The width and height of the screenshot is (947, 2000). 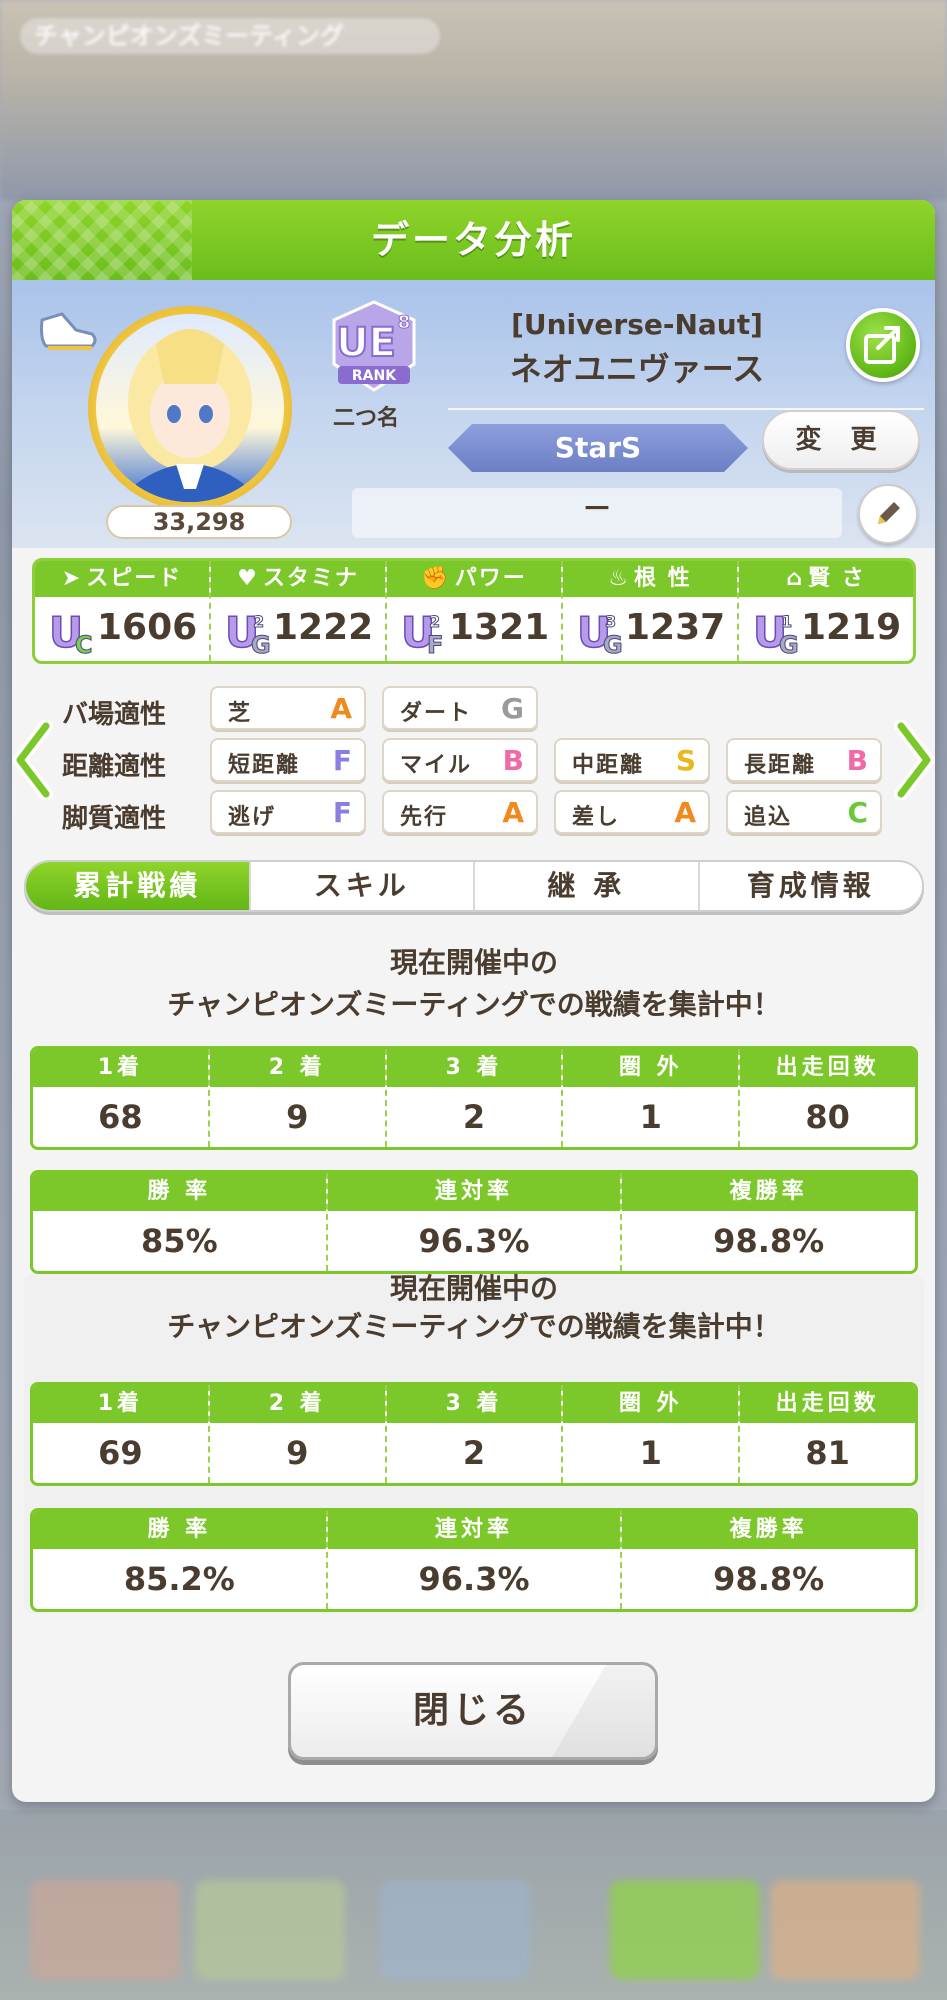 What do you see at coordinates (121, 1098) in the screenshot?
I see `placings-cell: 1着 68` at bounding box center [121, 1098].